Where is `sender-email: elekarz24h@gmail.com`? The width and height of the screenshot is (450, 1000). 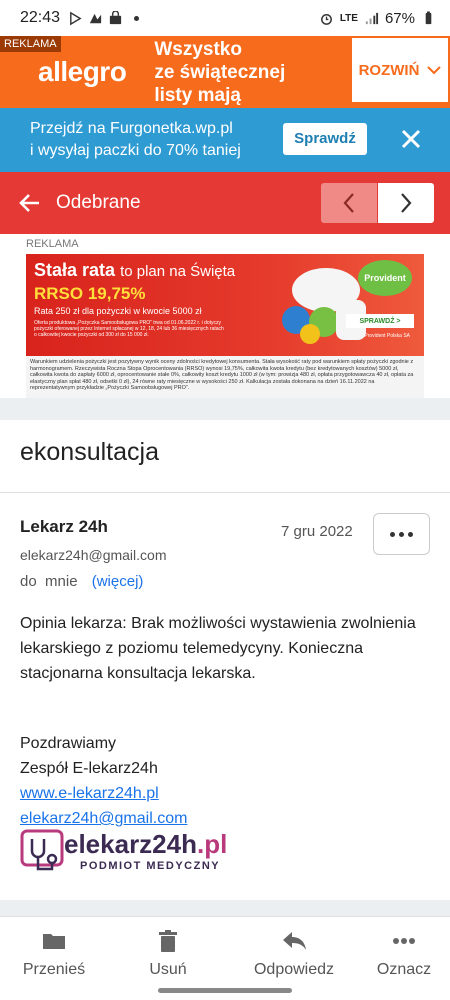
sender-email: elekarz24h@gmail.com is located at coordinates (93, 555).